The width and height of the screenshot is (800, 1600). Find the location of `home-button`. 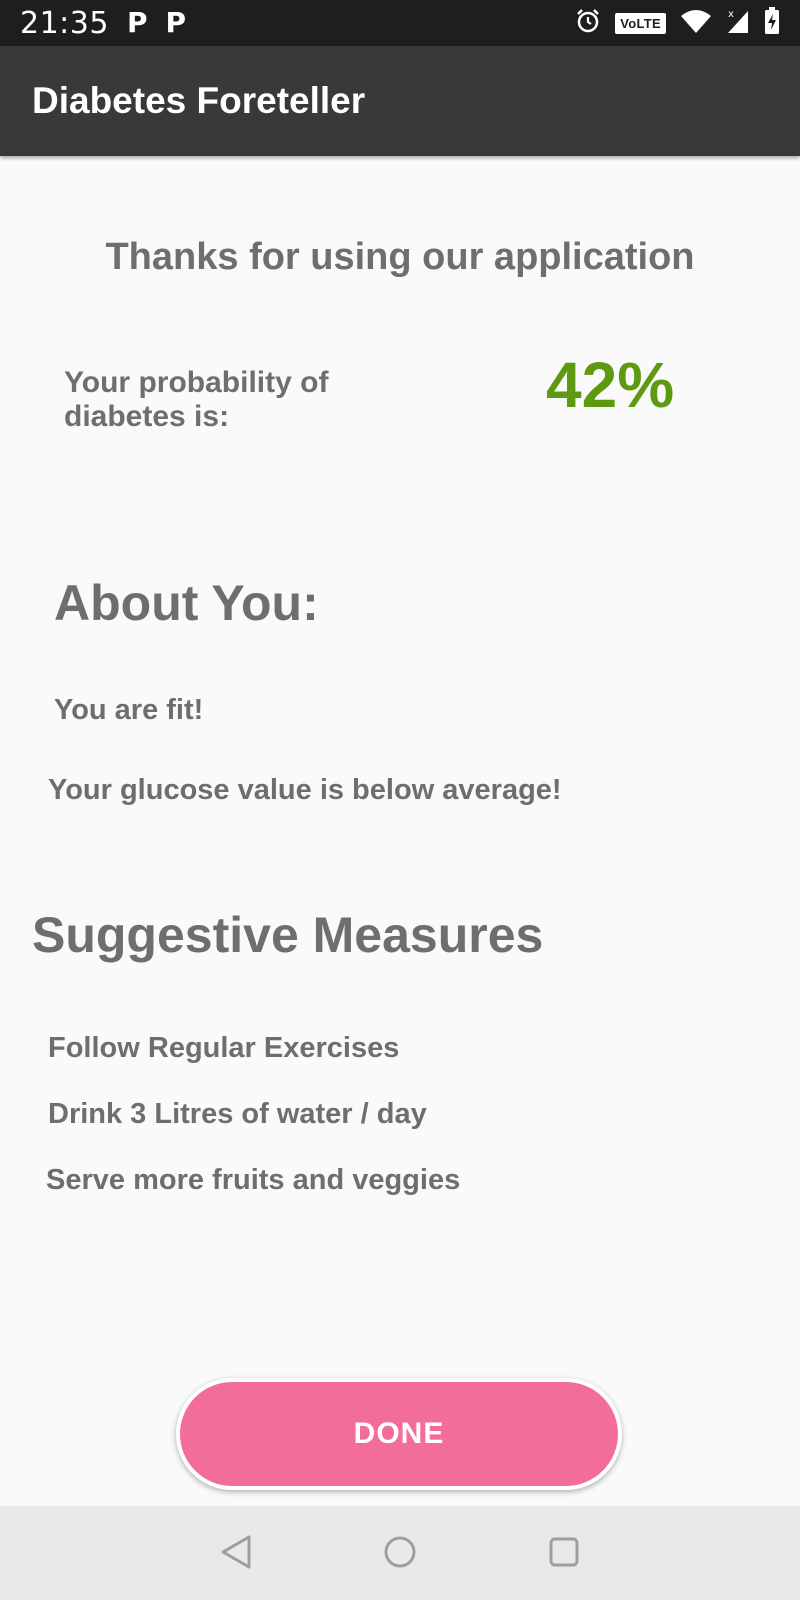

home-button is located at coordinates (400, 1554).